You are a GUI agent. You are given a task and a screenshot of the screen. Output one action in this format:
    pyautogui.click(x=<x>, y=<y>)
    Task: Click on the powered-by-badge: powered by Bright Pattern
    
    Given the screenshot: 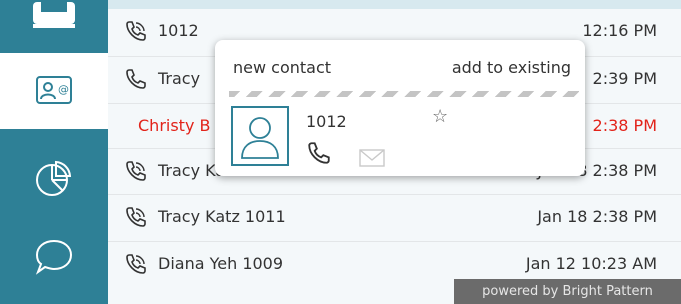 What is the action you would take?
    pyautogui.click(x=567, y=291)
    